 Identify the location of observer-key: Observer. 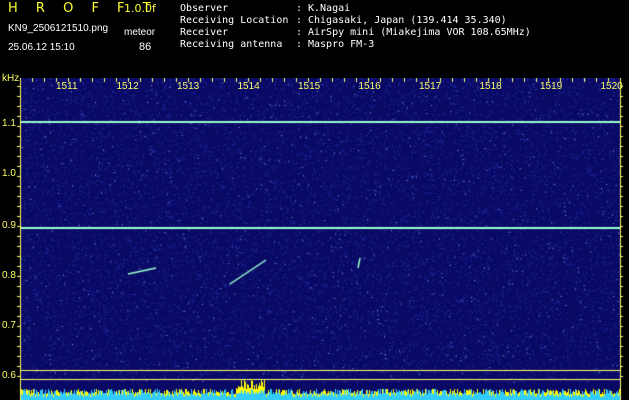
(204, 8).